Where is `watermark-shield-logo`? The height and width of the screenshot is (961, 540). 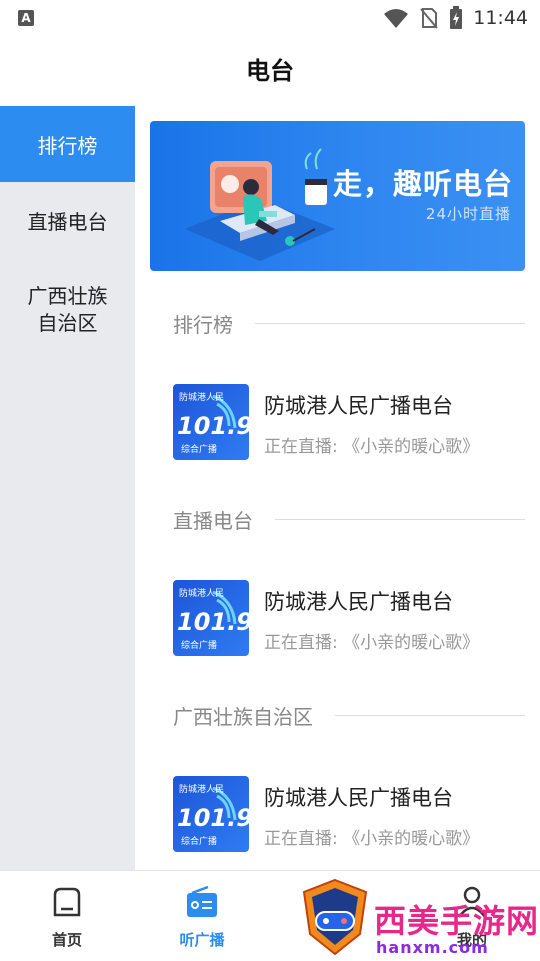 watermark-shield-logo is located at coordinates (335, 917).